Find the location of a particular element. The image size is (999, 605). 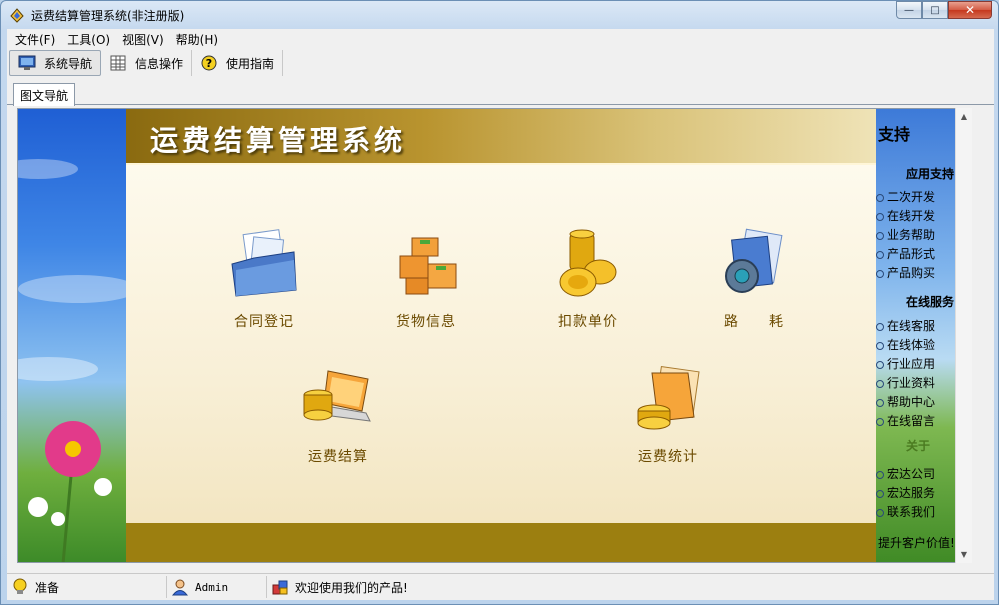

support-link-industry-app: 行业应用 is located at coordinates (905, 363).